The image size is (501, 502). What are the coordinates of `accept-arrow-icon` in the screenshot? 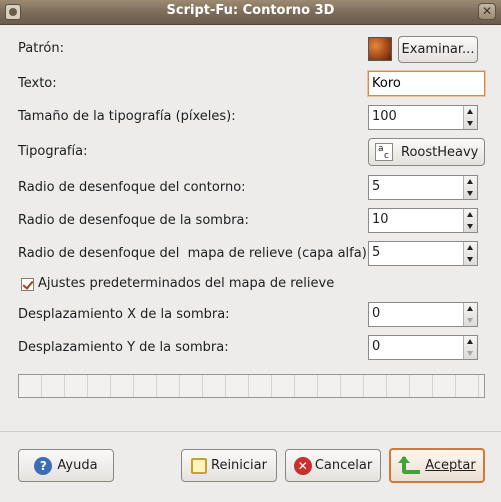 It's located at (409, 465).